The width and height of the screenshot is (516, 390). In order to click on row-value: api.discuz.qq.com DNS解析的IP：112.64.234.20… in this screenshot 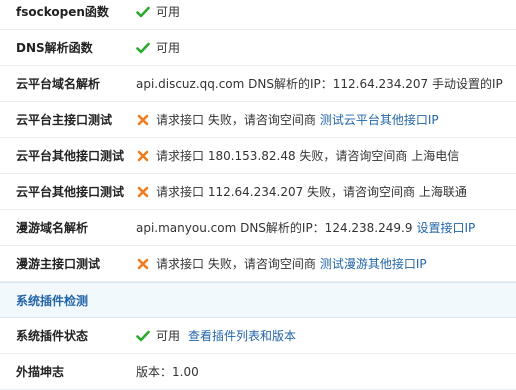, I will do `click(326, 83)`.